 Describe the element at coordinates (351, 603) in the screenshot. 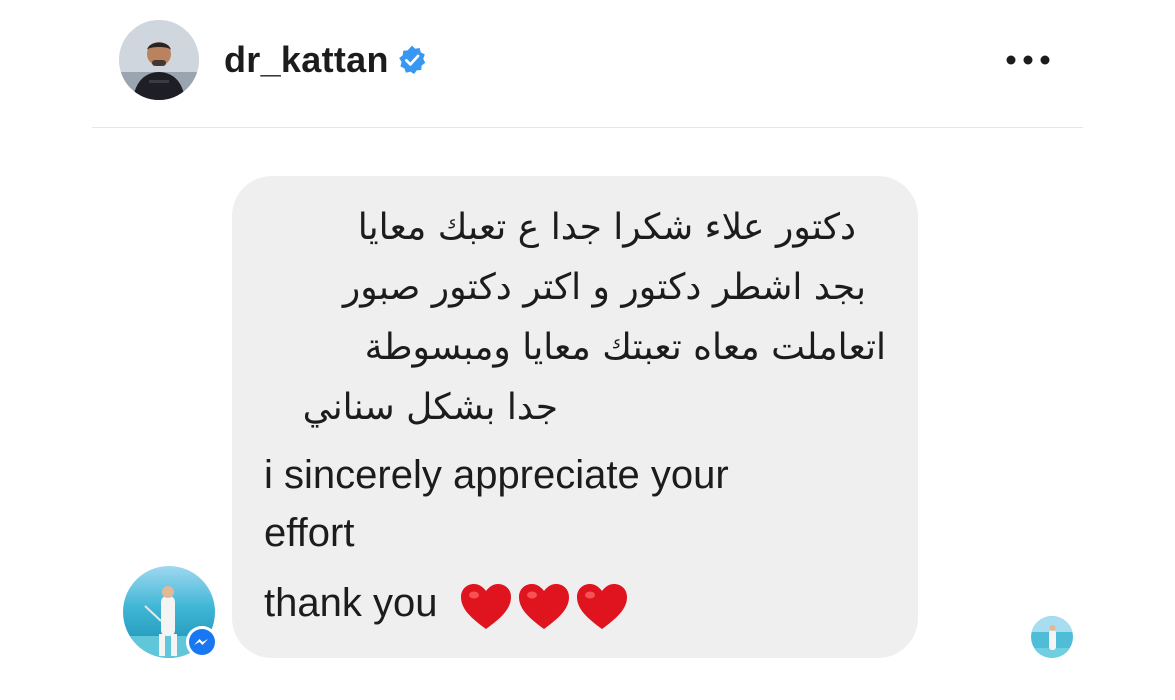

I see `message-closing-text: thank you` at that location.